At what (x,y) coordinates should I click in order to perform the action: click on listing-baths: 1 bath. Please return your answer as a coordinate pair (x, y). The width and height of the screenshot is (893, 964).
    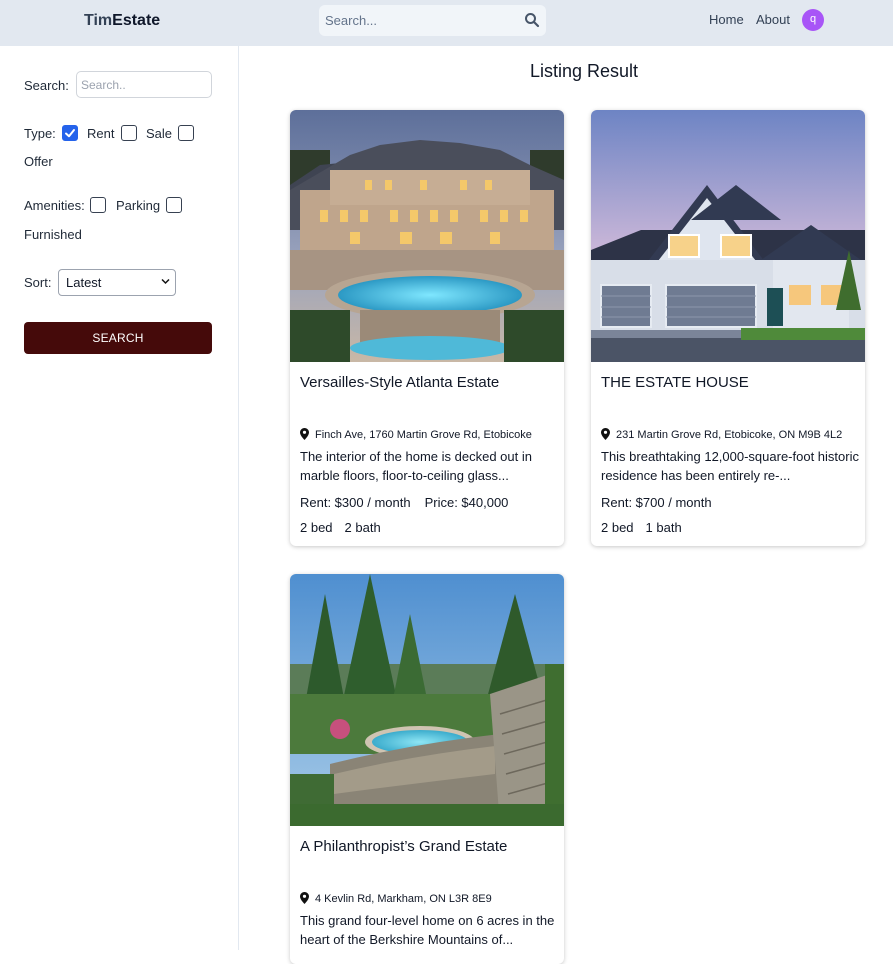
    Looking at the image, I should click on (663, 527).